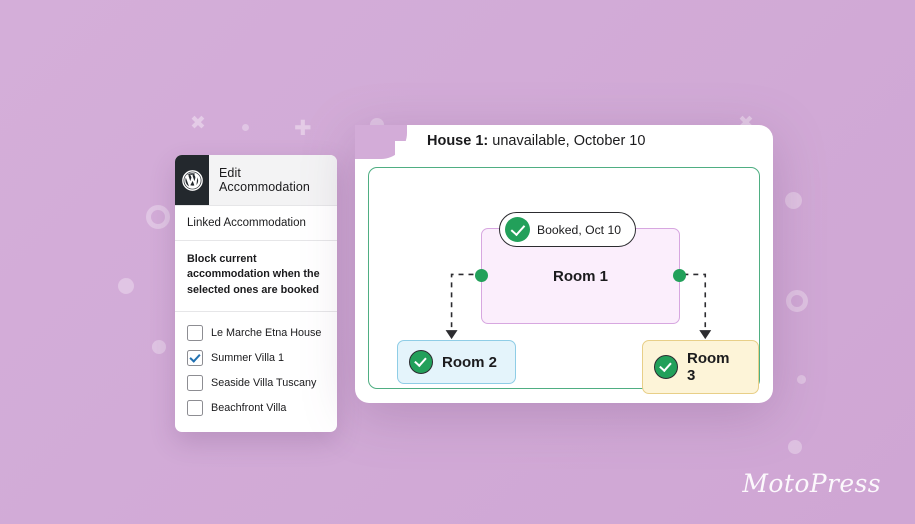 This screenshot has width=915, height=524. I want to click on room-1-right-port, so click(679, 275).